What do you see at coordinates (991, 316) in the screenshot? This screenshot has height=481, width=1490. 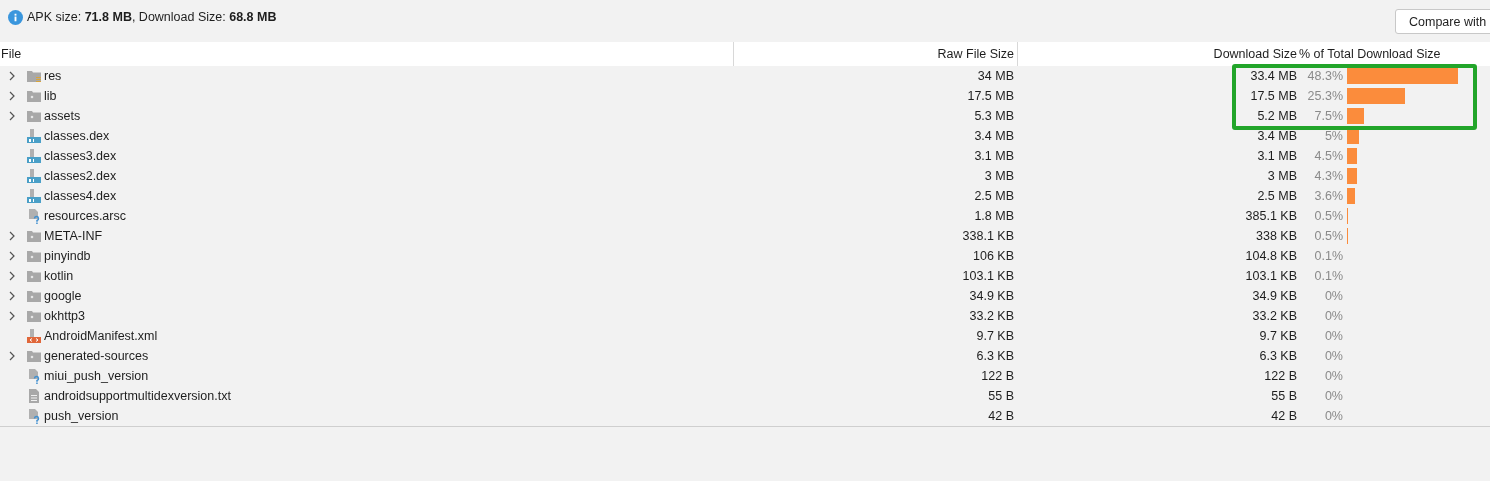 I see `raw-size-cell-text: 33.2 KB` at bounding box center [991, 316].